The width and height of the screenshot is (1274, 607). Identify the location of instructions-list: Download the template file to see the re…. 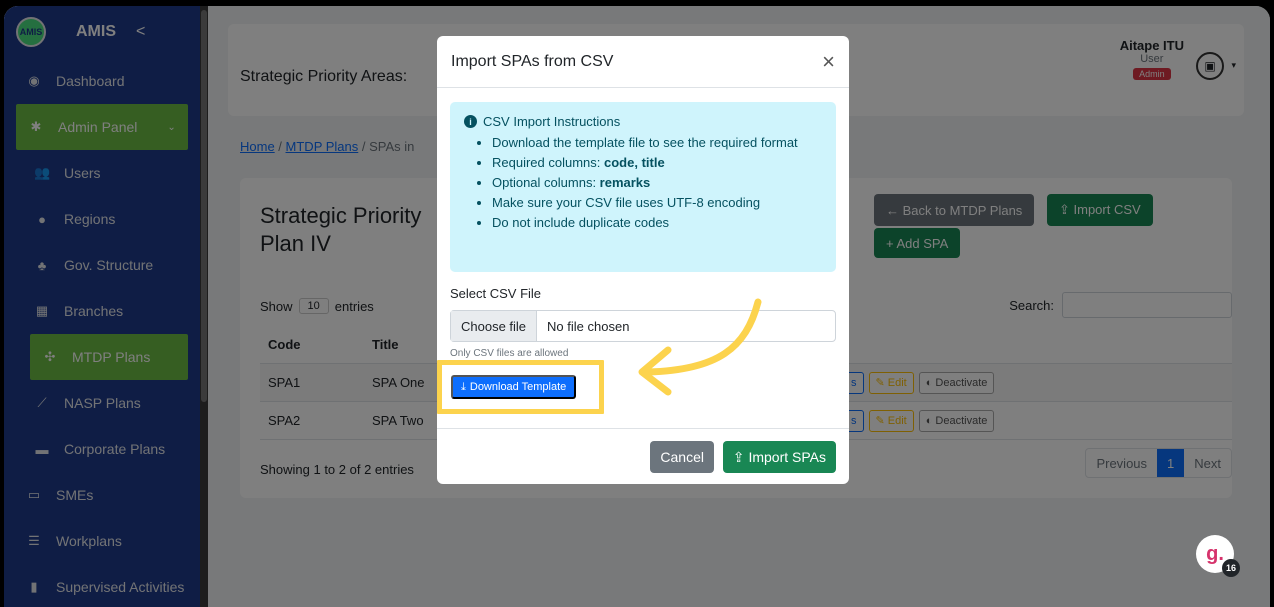
(643, 183).